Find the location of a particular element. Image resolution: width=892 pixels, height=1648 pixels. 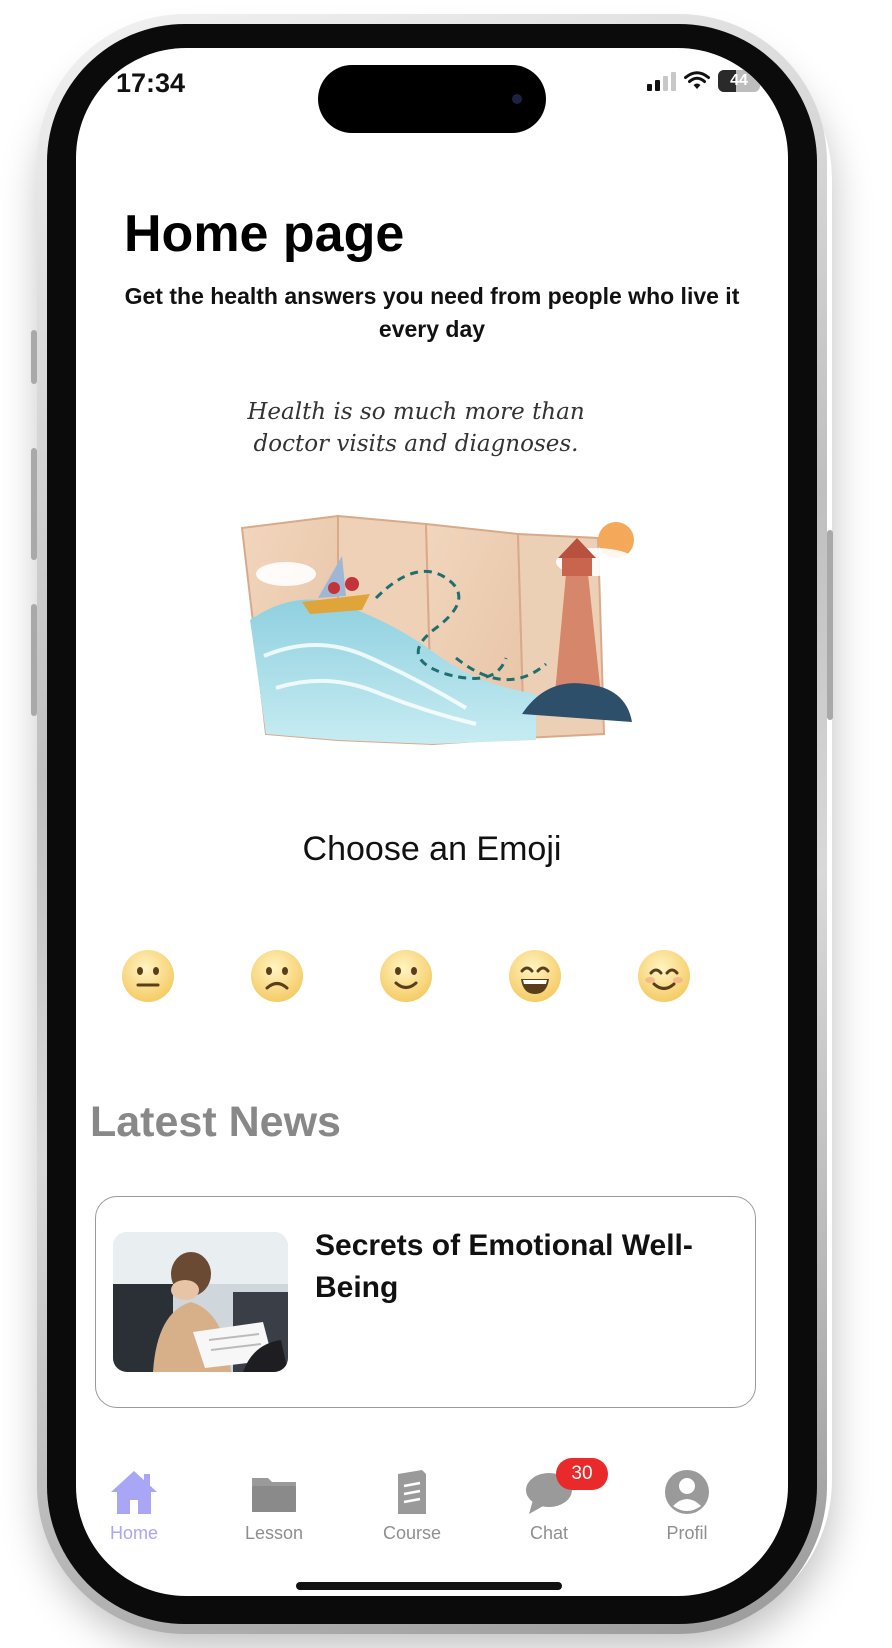

status-time: 17:34 is located at coordinates (151, 83).